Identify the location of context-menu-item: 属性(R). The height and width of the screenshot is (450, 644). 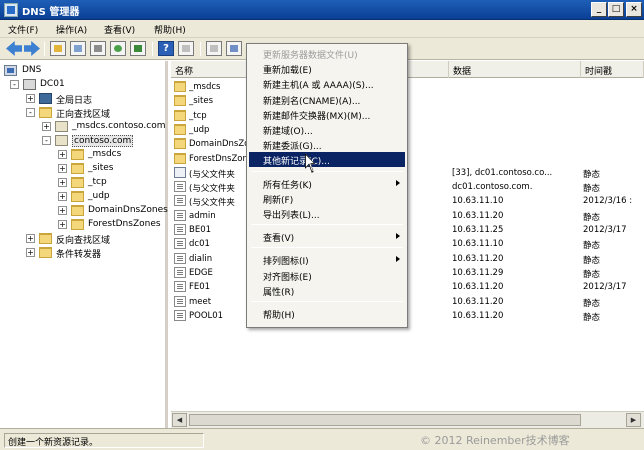
(327, 290).